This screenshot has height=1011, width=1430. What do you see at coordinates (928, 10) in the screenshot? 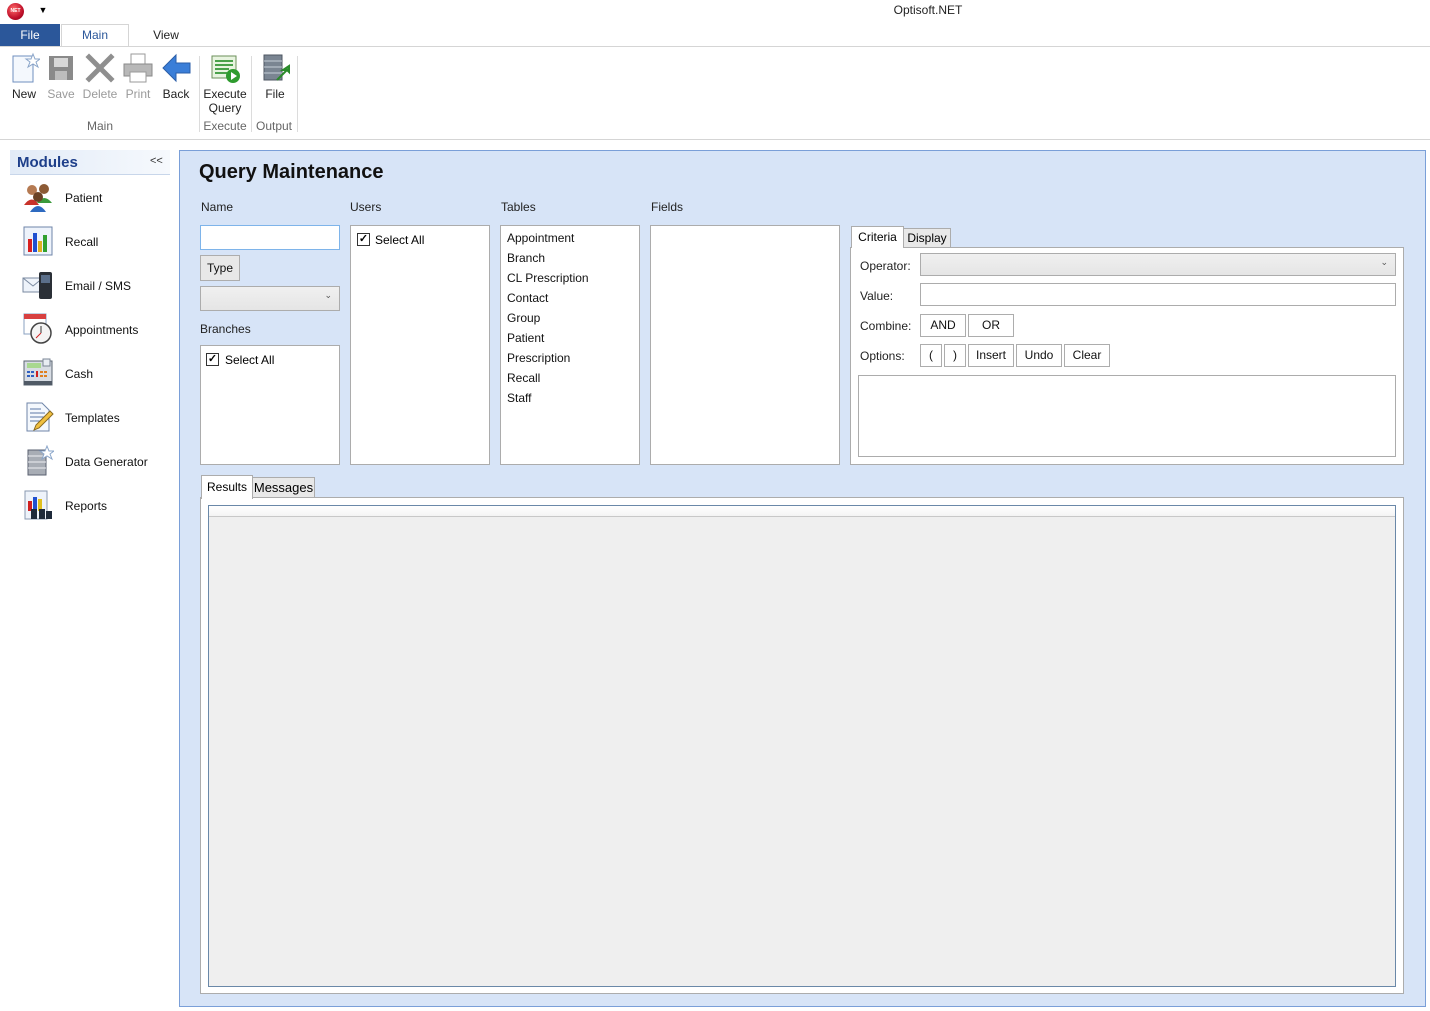
I see `window-title: Optisoft.NET` at bounding box center [928, 10].